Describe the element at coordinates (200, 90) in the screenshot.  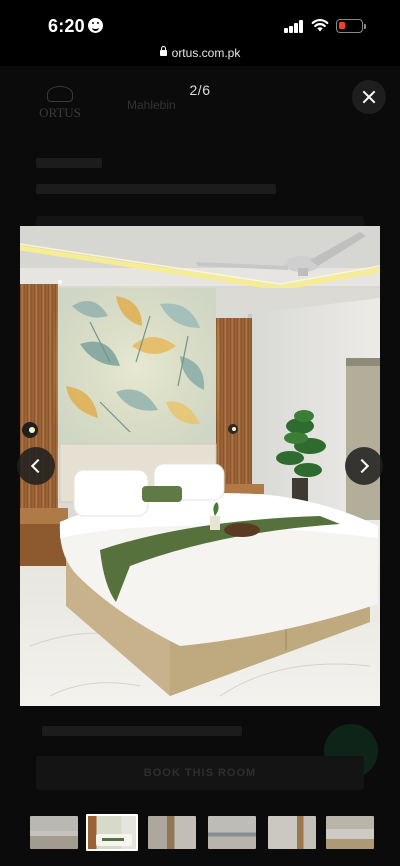
I see `image-counter: 2/6` at that location.